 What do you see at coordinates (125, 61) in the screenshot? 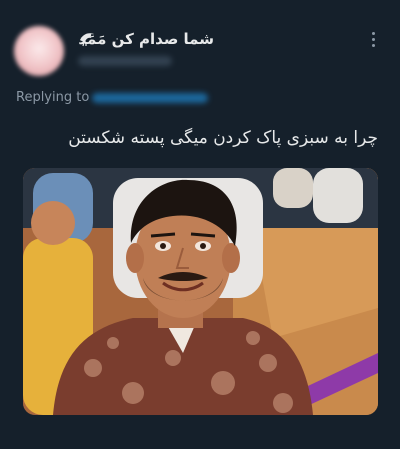
I see `username-handle-redacted` at bounding box center [125, 61].